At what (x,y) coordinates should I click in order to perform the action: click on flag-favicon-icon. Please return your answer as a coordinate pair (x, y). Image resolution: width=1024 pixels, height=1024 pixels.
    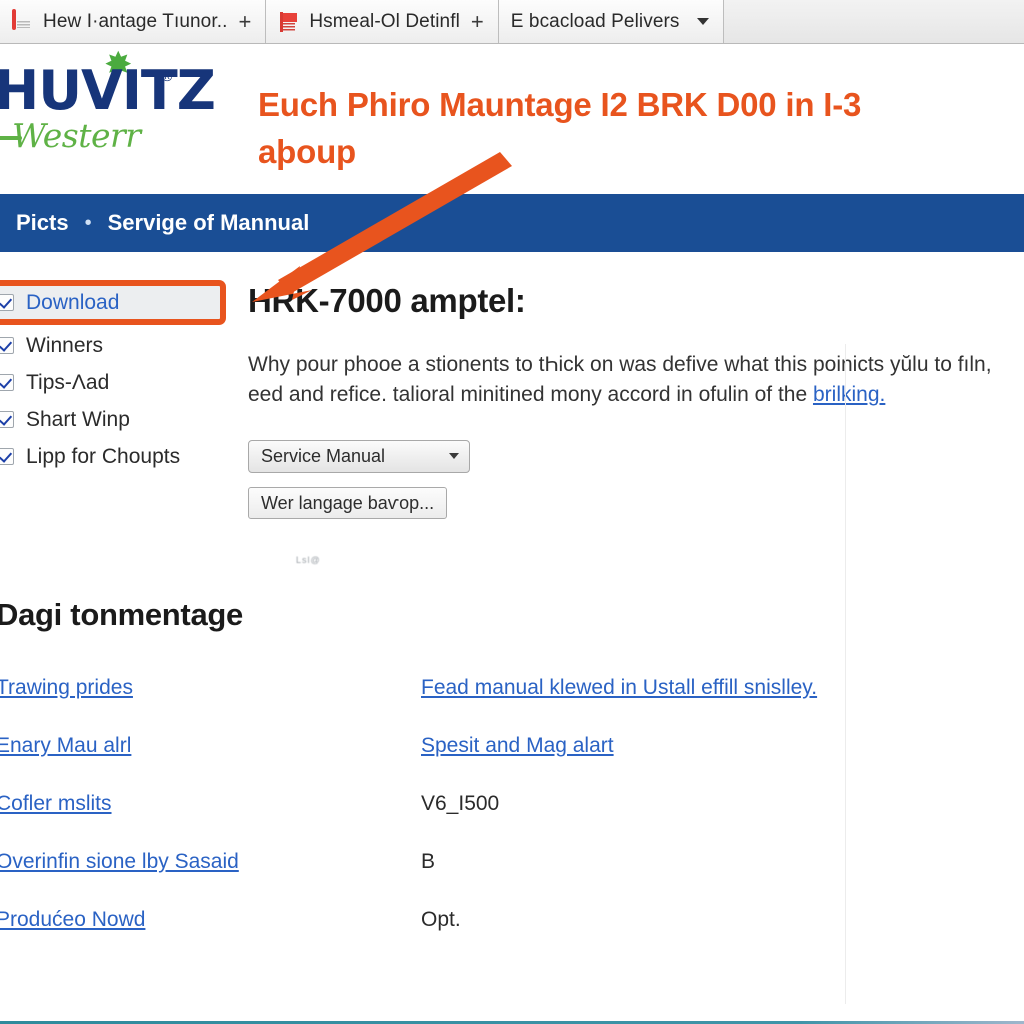
    Looking at the image, I should click on (289, 22).